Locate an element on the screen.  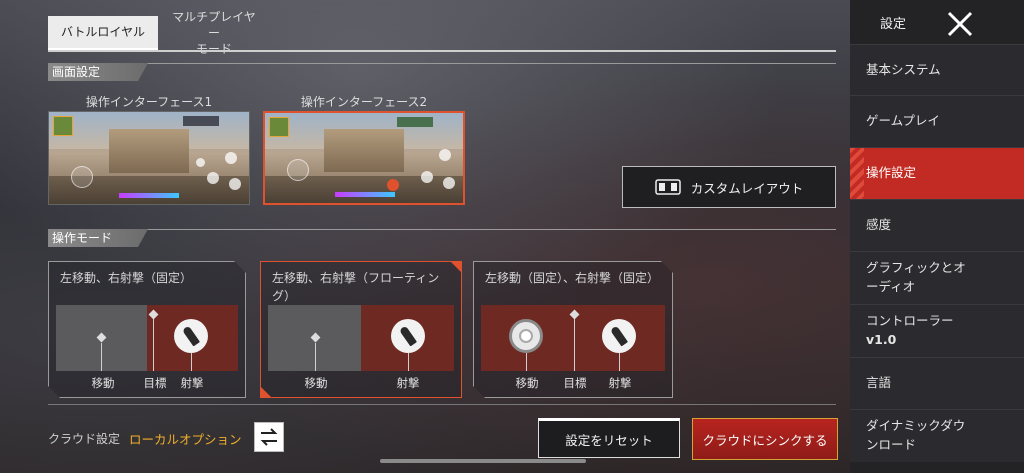
interface-option-1: 操作インターフェース1 is located at coordinates (149, 149).